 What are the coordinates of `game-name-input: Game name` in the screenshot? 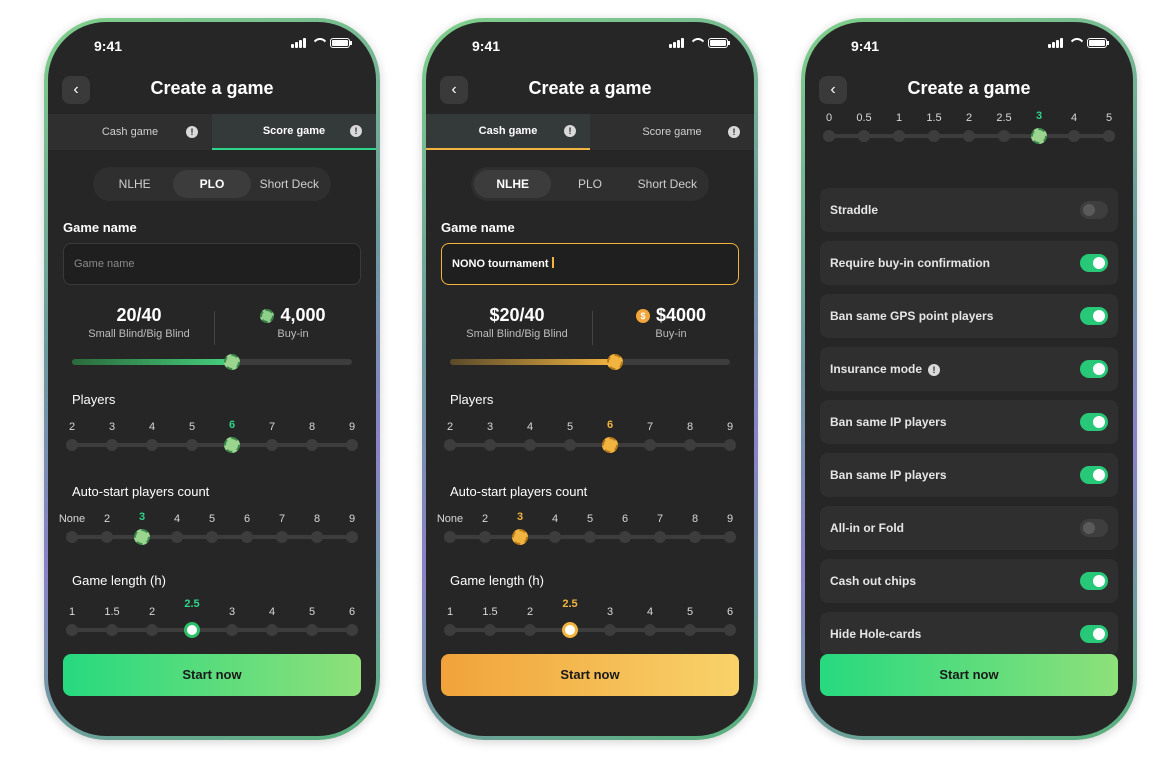 It's located at (212, 264).